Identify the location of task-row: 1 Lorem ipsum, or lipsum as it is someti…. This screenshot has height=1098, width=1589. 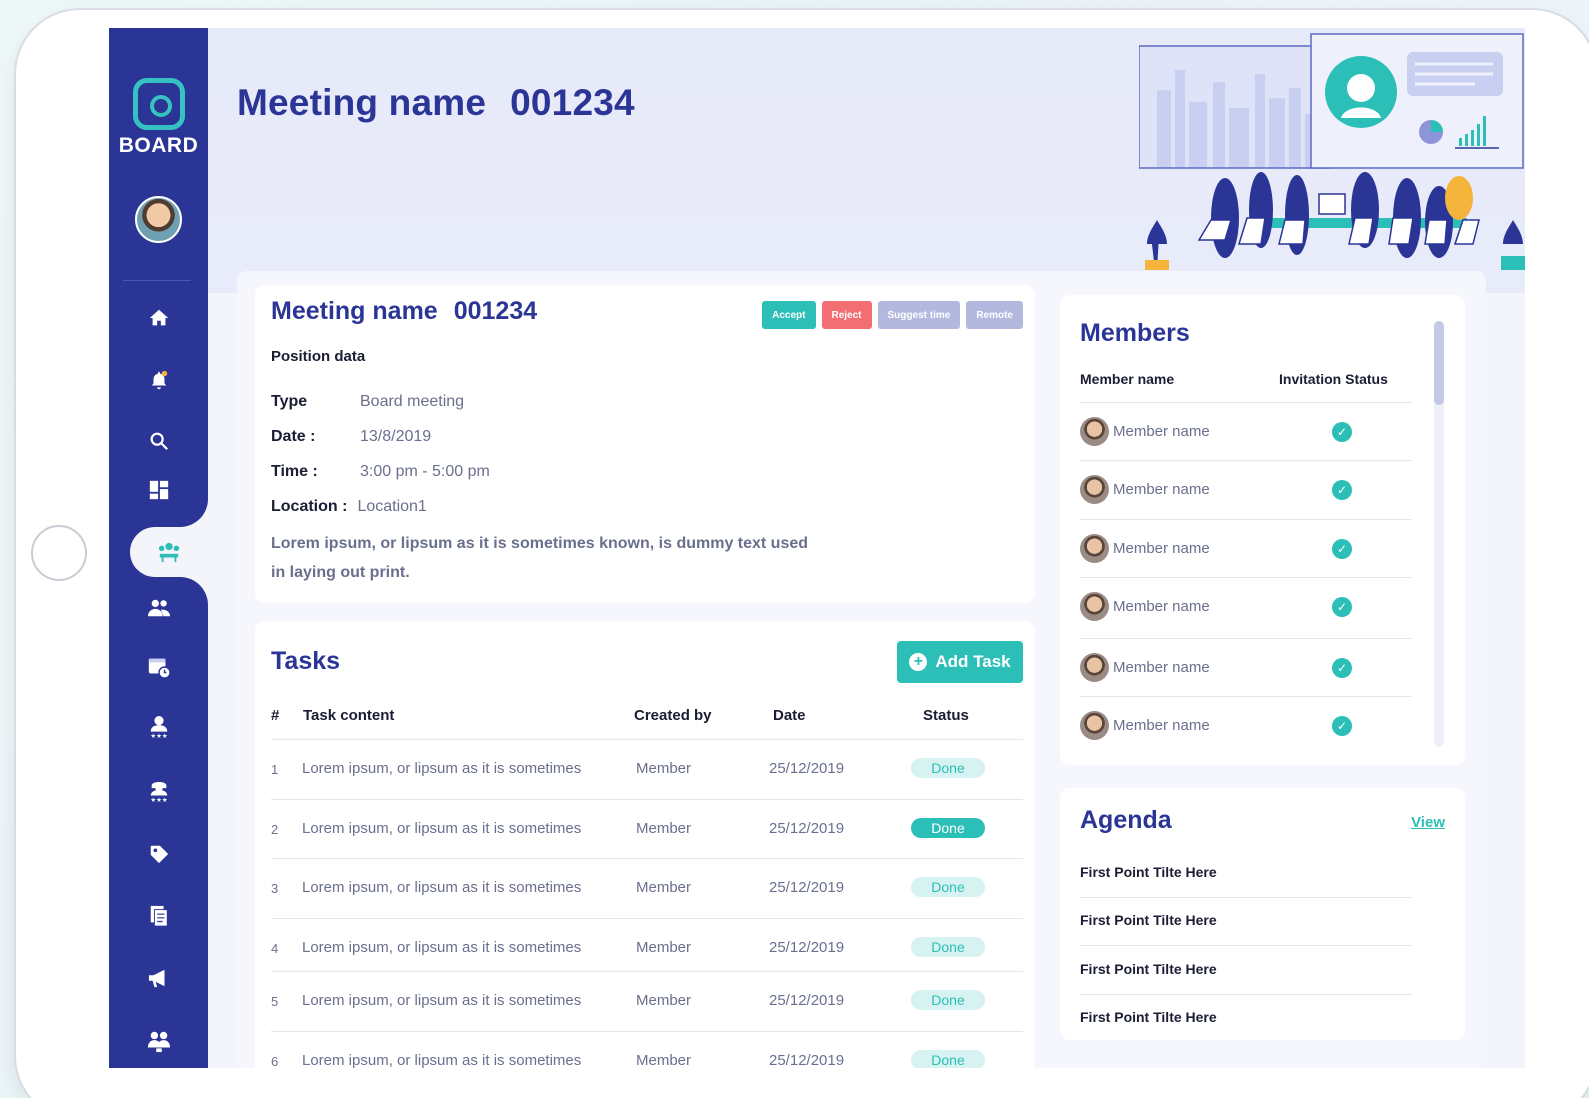
(647, 769).